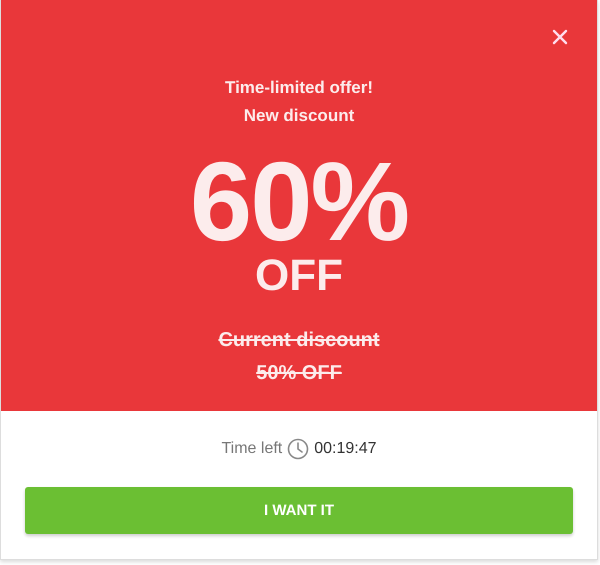 Image resolution: width=600 pixels, height=565 pixels. I want to click on countdown-timer: 00:19:47, so click(345, 449).